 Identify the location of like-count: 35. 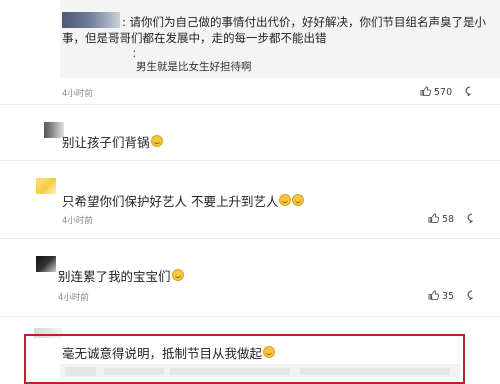
(448, 296).